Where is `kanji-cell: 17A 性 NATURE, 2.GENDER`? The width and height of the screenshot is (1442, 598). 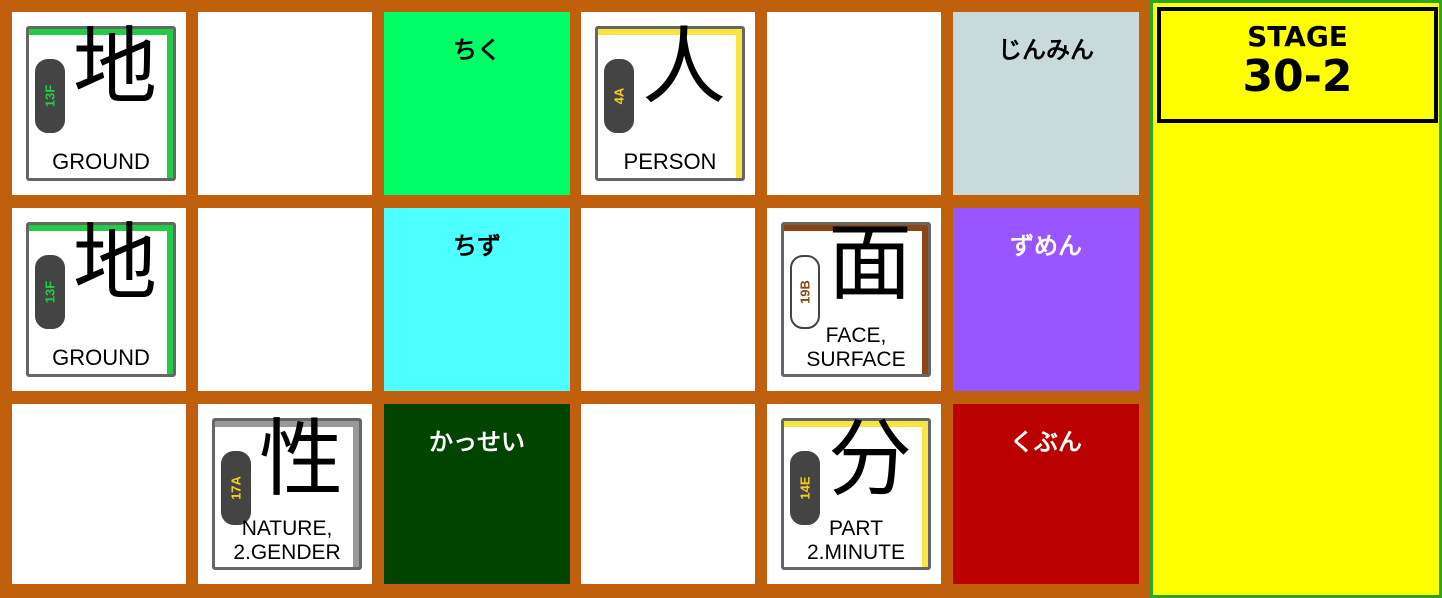
kanji-cell: 17A 性 NATURE, 2.GENDER is located at coordinates (285, 494).